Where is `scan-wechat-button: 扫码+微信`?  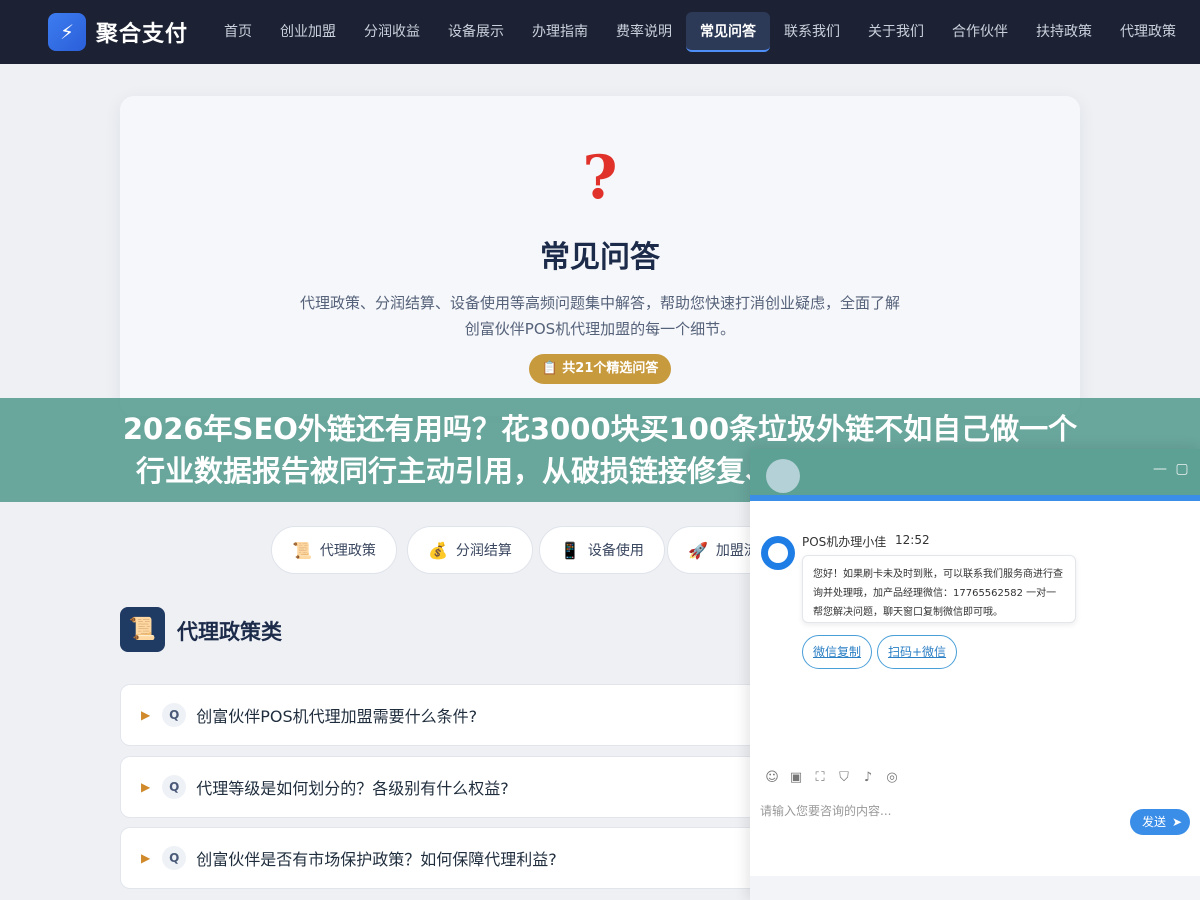 scan-wechat-button: 扫码+微信 is located at coordinates (917, 652).